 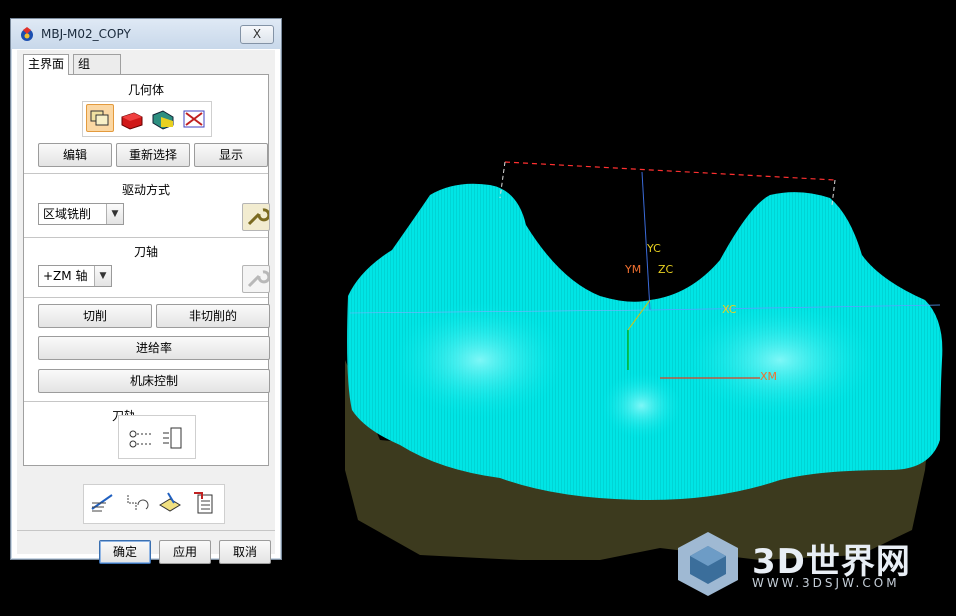 What do you see at coordinates (204, 503) in the screenshot?
I see `list-icon` at bounding box center [204, 503].